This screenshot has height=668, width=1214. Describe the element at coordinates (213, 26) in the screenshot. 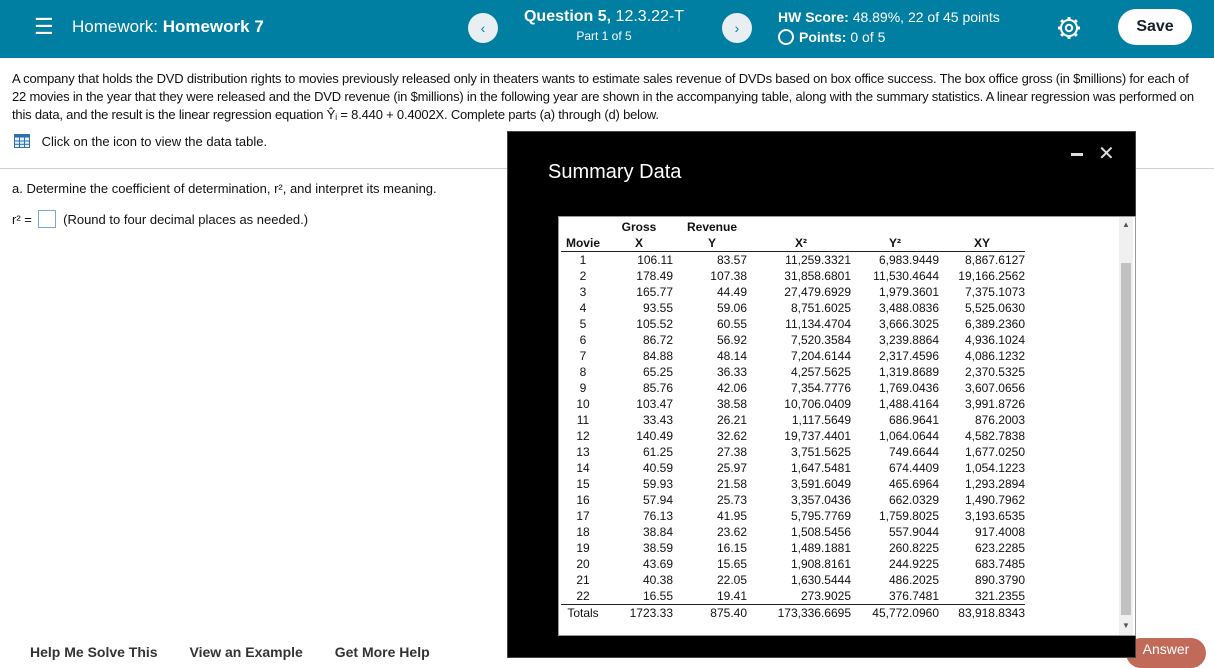

I see `homework-name: Homework 7` at that location.